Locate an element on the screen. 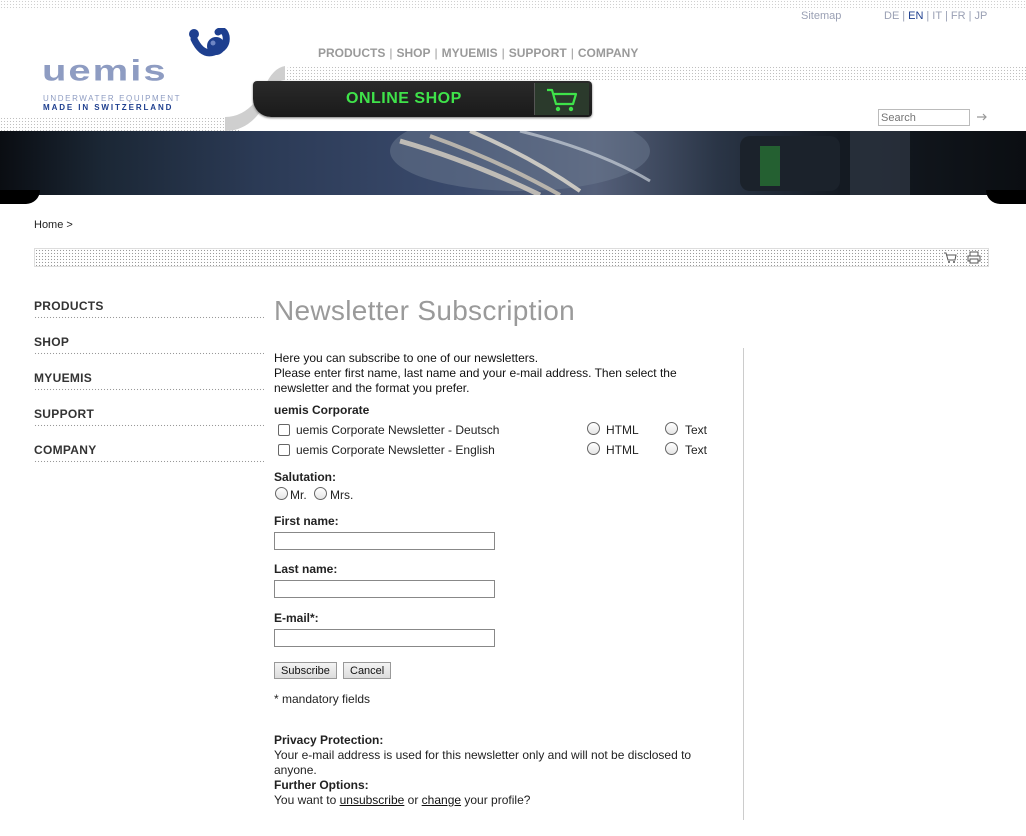 The width and height of the screenshot is (1026, 836). online-shop-label: ONLINE SHOP is located at coordinates (404, 98).